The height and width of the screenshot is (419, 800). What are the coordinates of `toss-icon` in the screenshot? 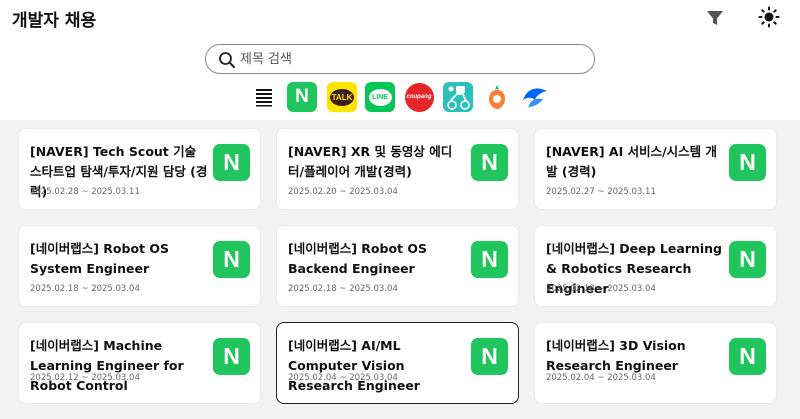 It's located at (535, 97).